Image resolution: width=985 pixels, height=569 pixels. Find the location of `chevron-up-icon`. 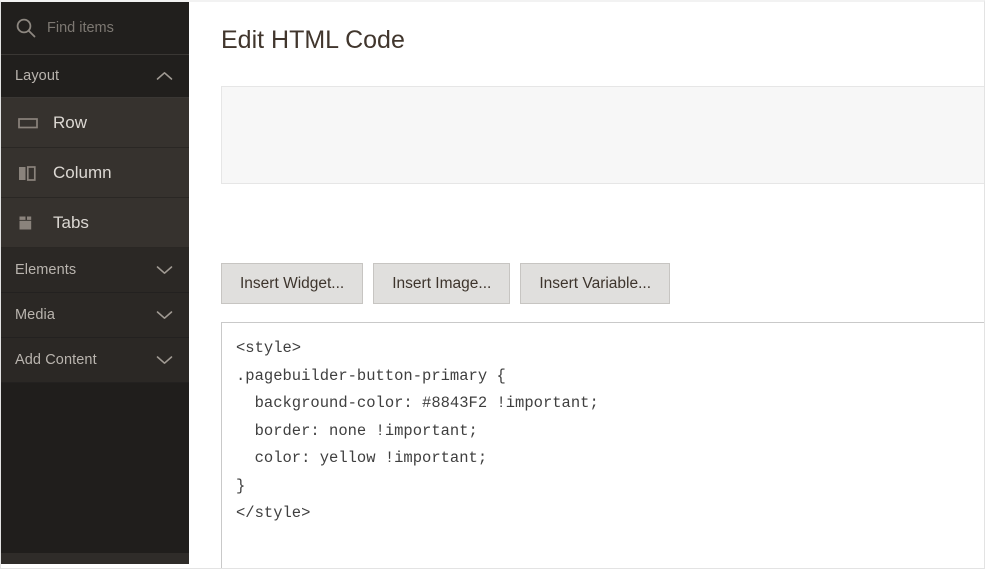

chevron-up-icon is located at coordinates (164, 75).